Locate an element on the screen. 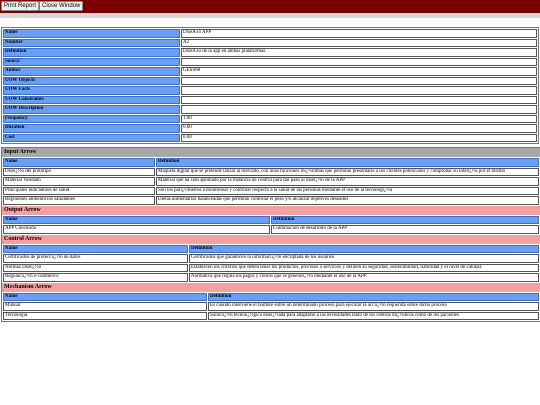  property-value: DiseÃ±o APP is located at coordinates (359, 33).